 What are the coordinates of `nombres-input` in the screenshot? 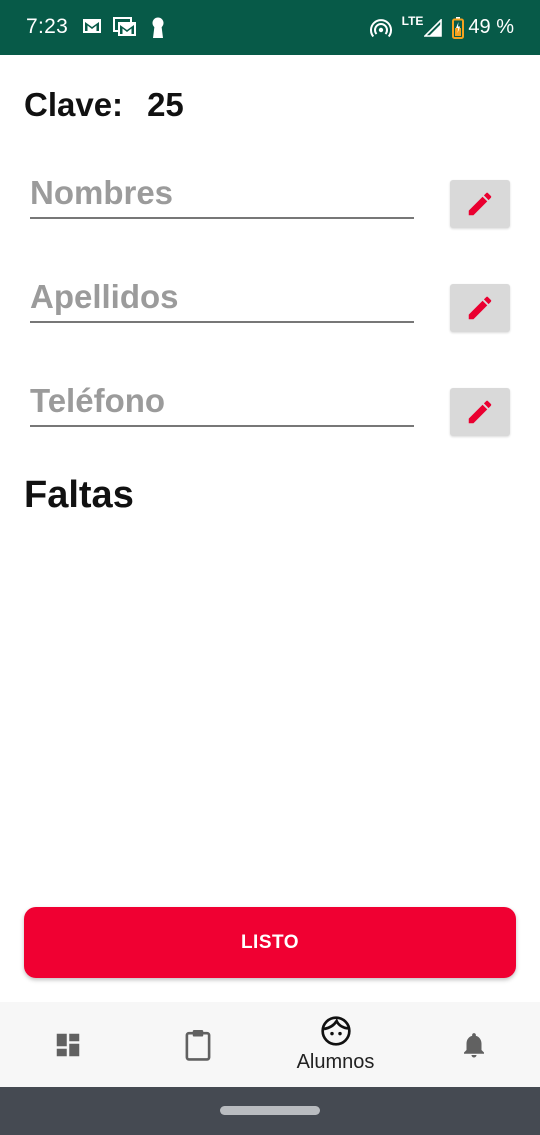 It's located at (222, 193).